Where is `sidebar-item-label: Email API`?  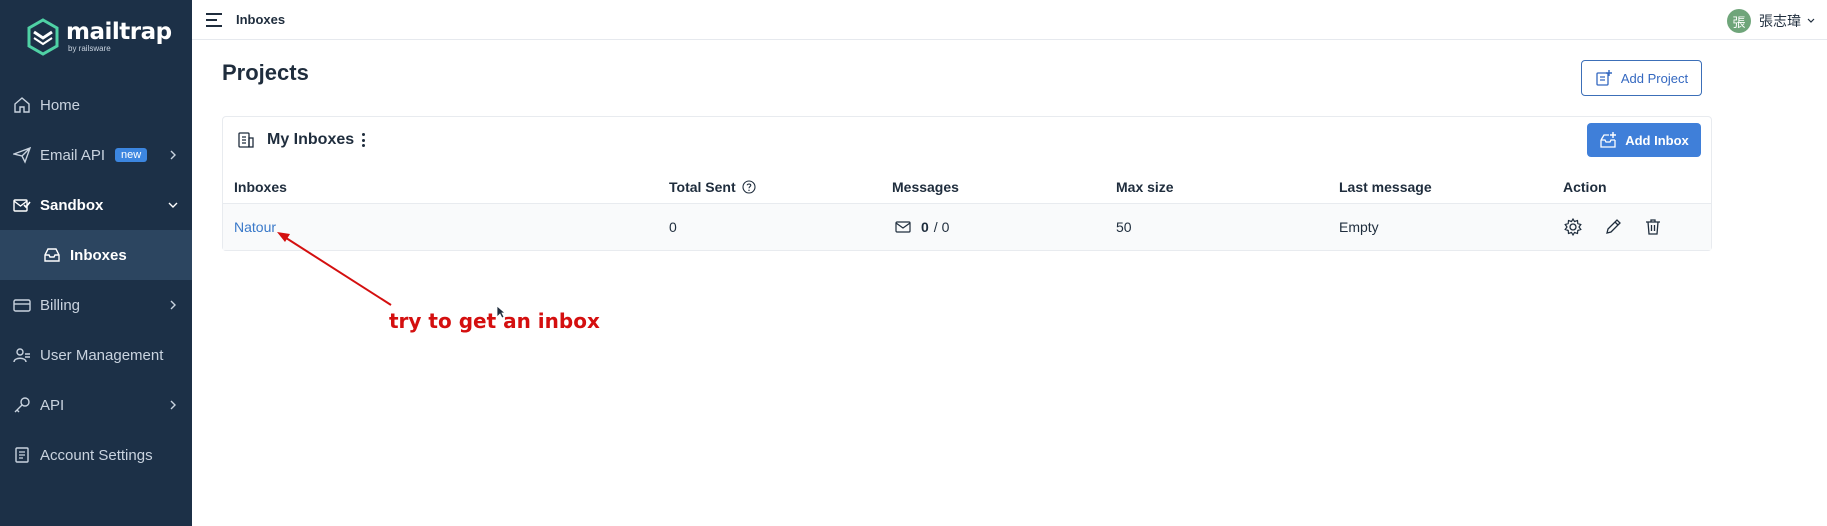
sidebar-item-label: Email API is located at coordinates (73, 155).